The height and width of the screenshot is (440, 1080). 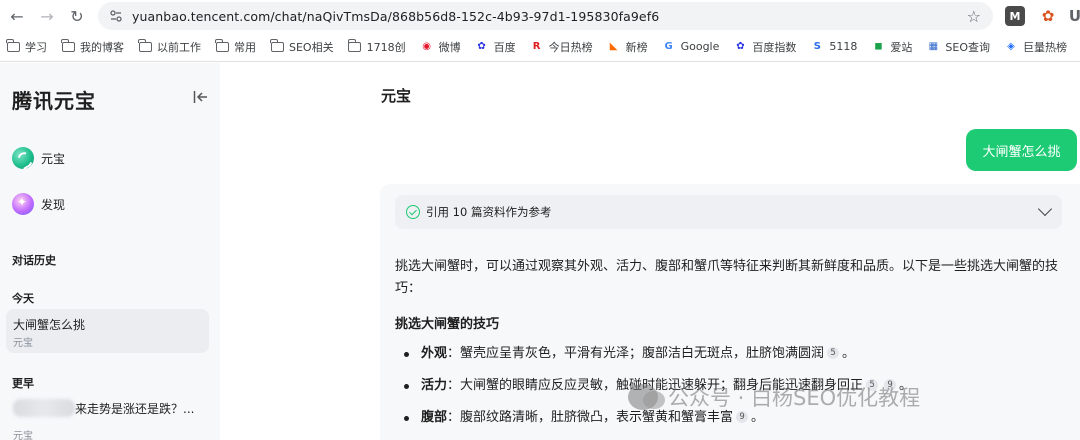 I want to click on bookmark-label: 巨量热榜, so click(x=1044, y=47).